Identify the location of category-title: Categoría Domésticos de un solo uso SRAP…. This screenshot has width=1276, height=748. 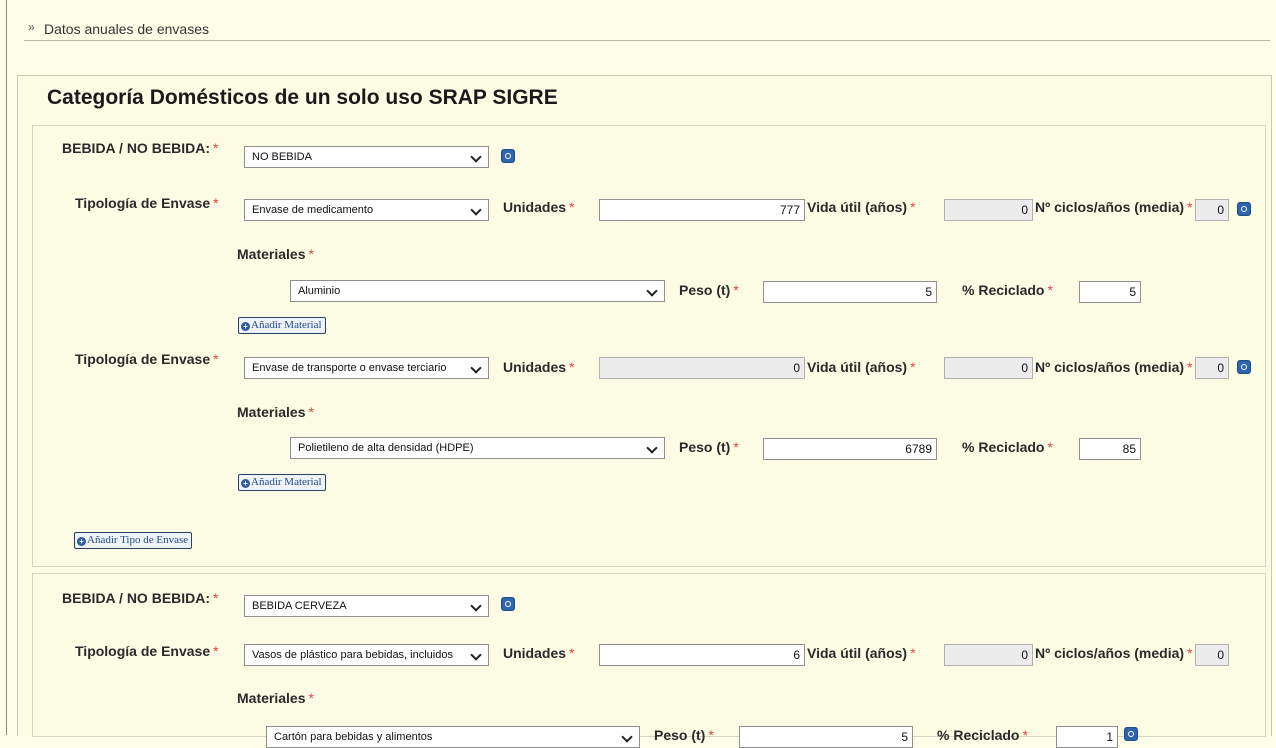
(302, 97).